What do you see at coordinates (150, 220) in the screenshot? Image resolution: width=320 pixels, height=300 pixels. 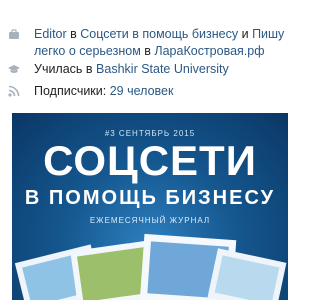 I see `cover-tagline: ЕЖЕМЕСЯЧНЫЙ ЖУРНАЛ` at bounding box center [150, 220].